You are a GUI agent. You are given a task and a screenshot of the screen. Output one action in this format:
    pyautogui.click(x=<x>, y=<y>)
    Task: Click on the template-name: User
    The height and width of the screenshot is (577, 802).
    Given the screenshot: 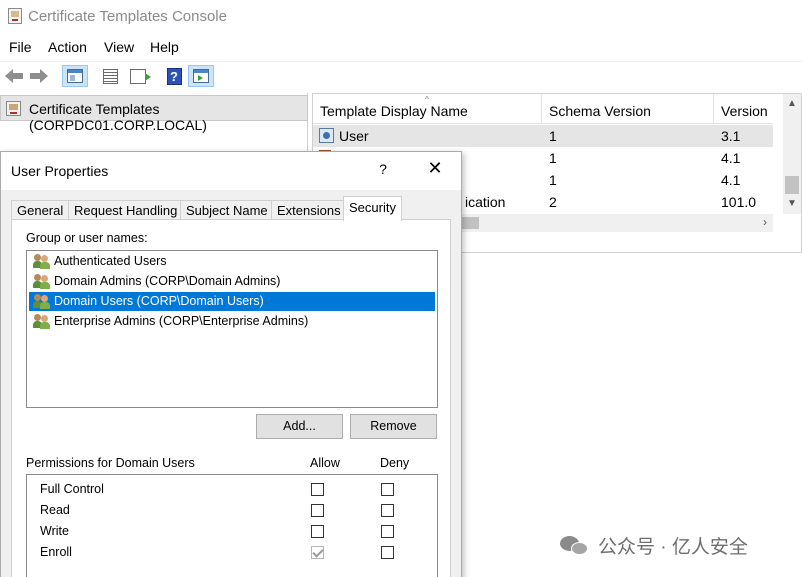 What is the action you would take?
    pyautogui.click(x=354, y=136)
    